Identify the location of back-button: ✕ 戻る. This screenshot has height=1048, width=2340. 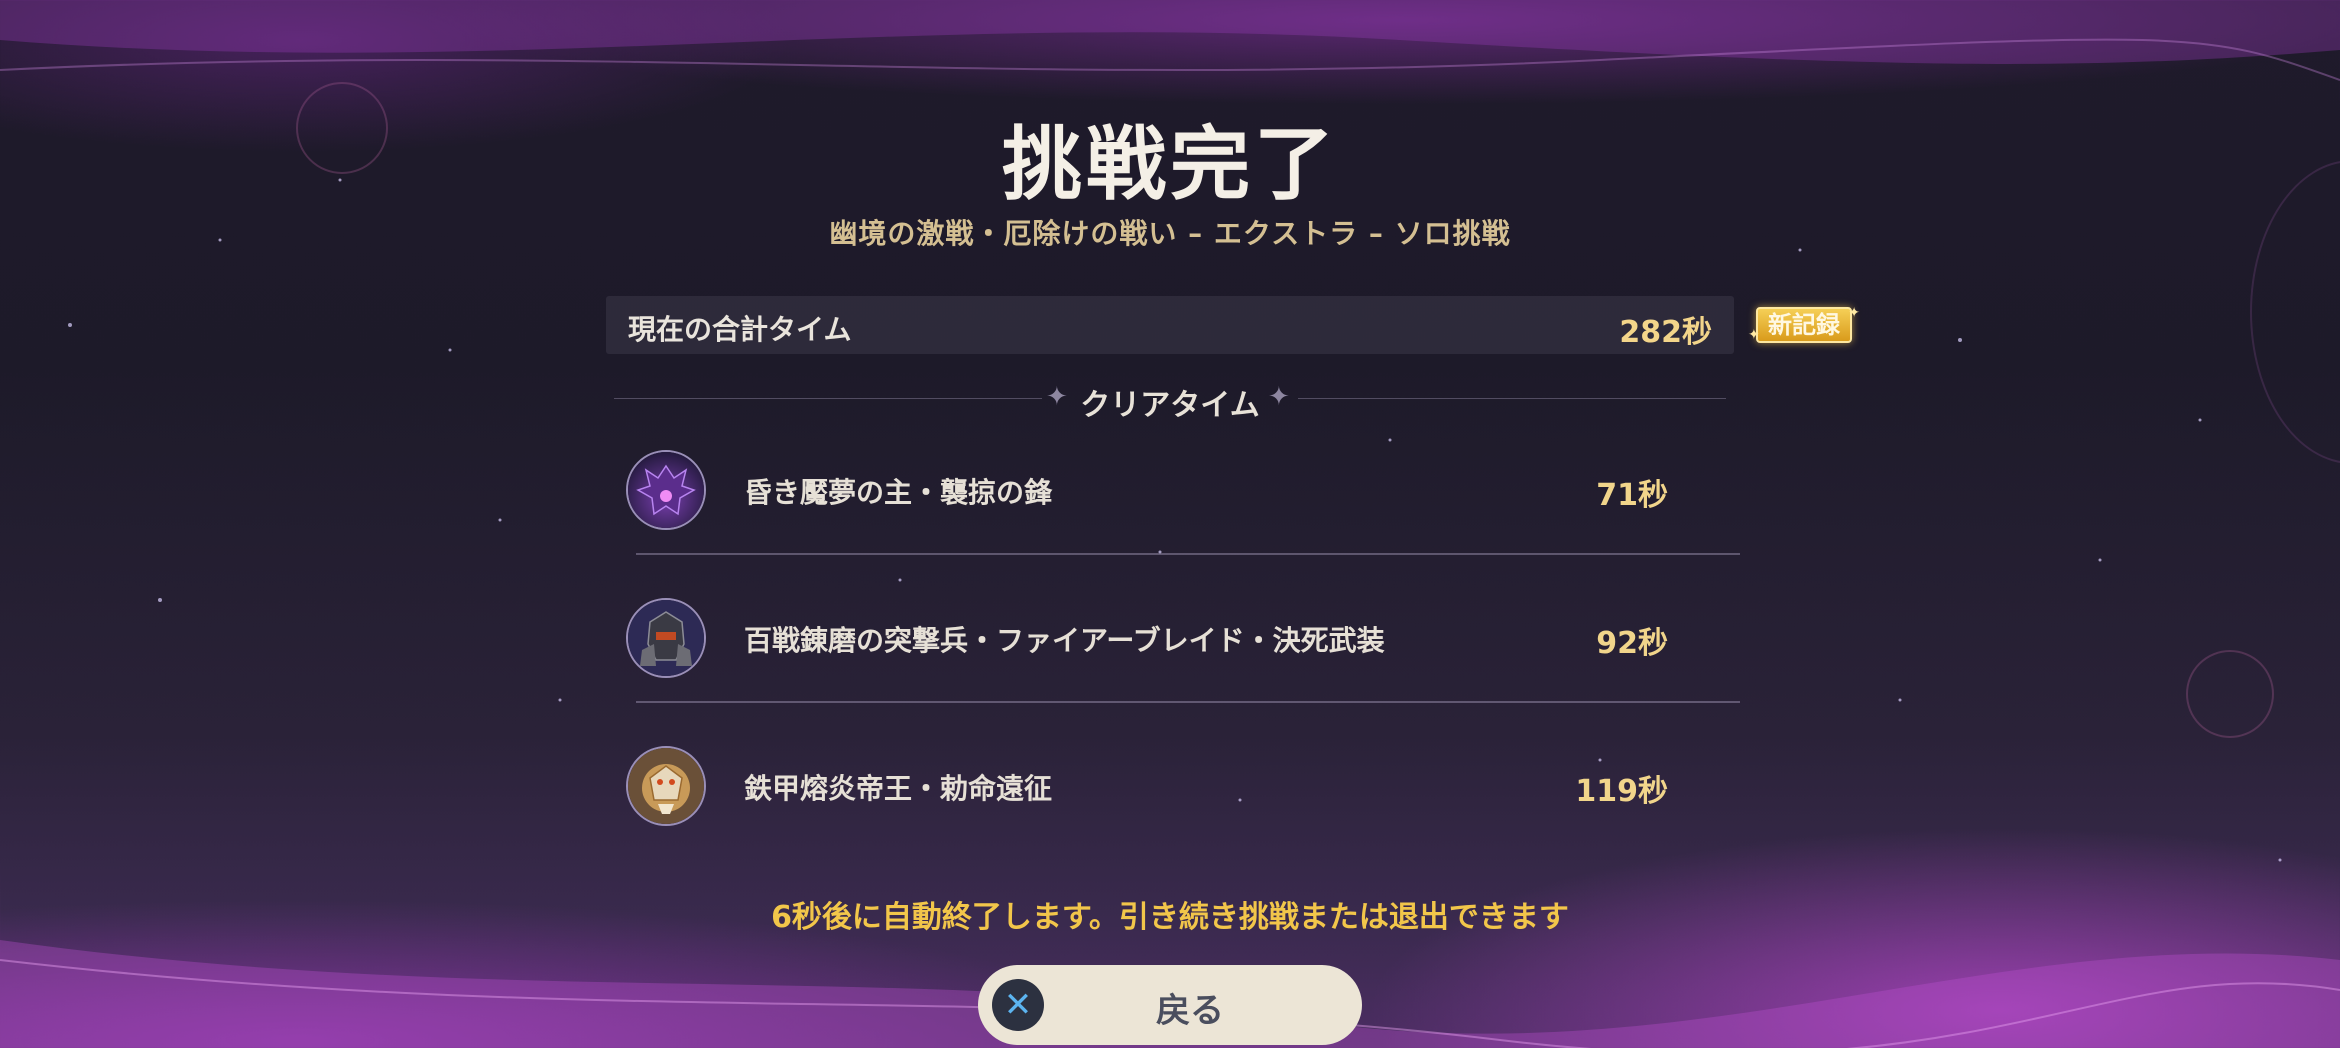
(1170, 1005).